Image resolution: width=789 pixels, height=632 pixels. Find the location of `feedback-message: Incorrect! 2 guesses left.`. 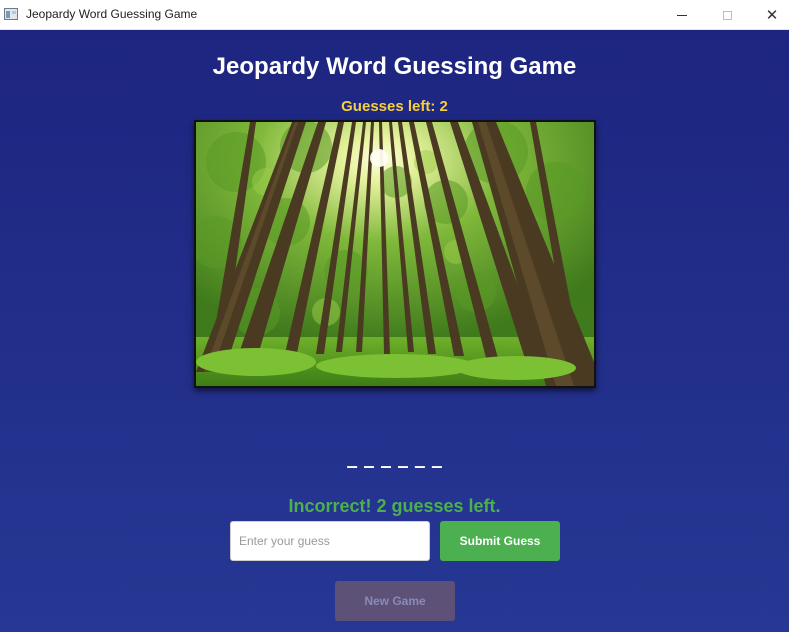

feedback-message: Incorrect! 2 guesses left. is located at coordinates (394, 506).